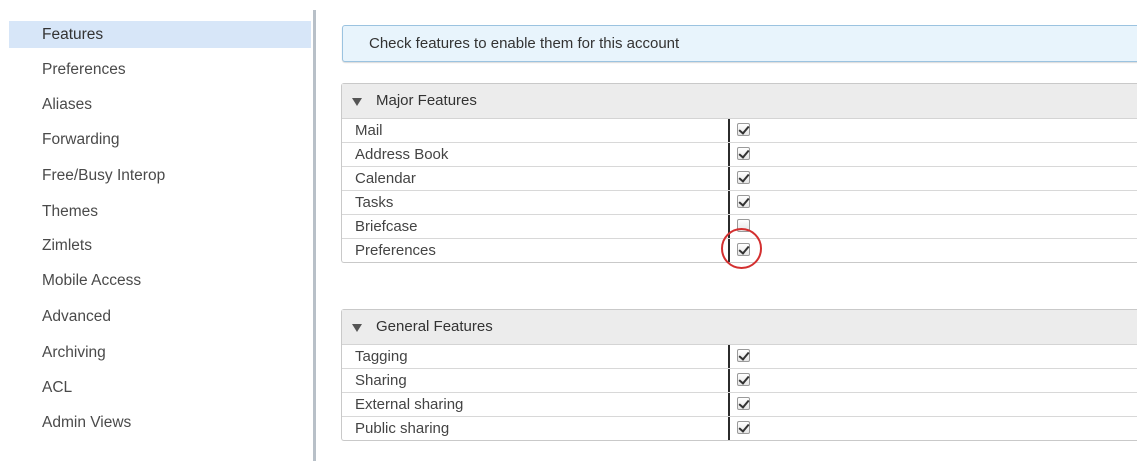 The height and width of the screenshot is (461, 1137). I want to click on feature-label: Tagging, so click(381, 356).